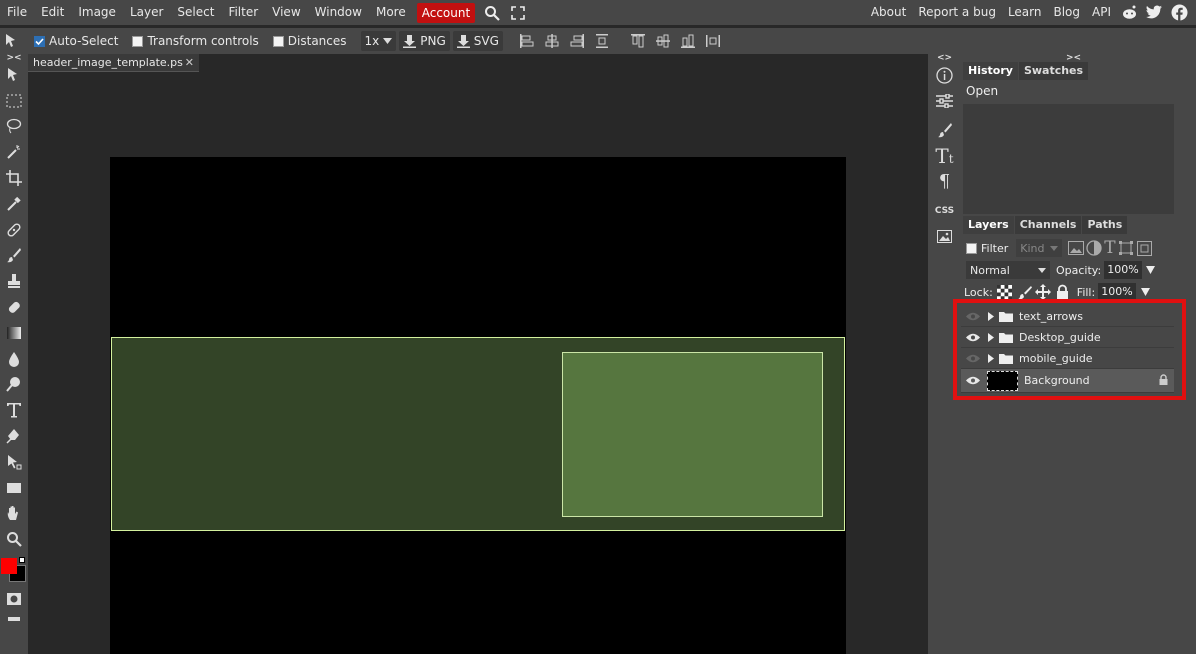  Describe the element at coordinates (14, 619) in the screenshot. I see `screen-mode-icon` at that location.